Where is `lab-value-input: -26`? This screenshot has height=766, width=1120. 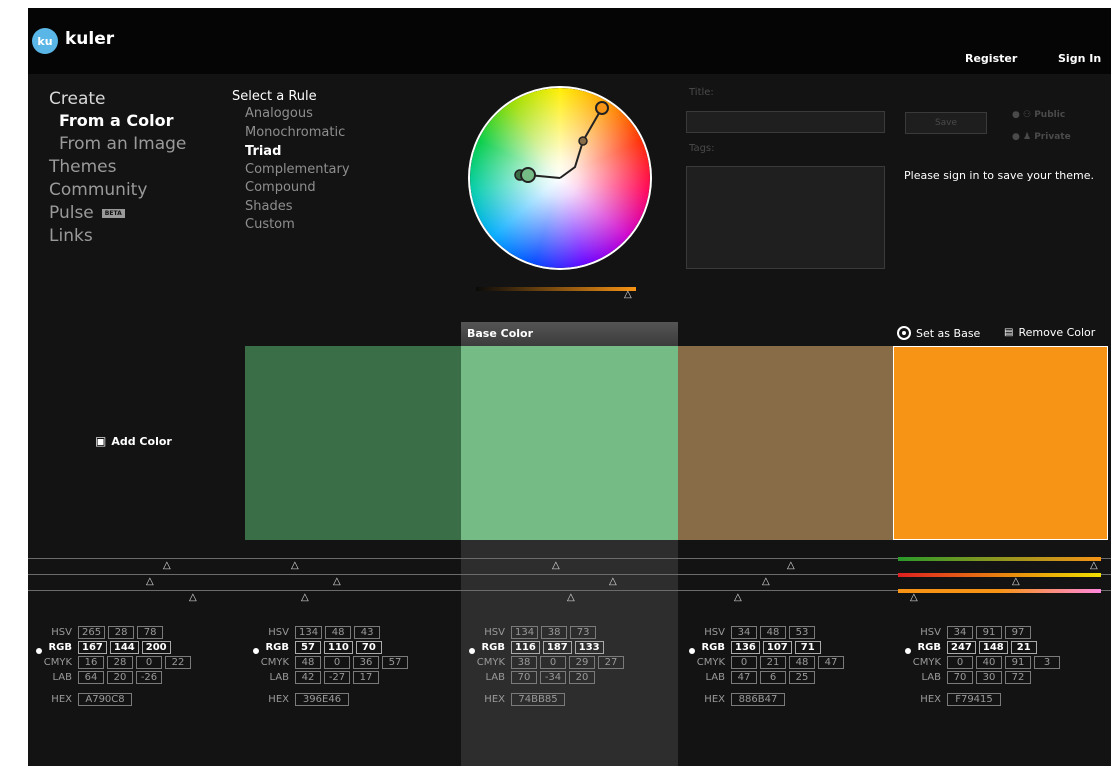 lab-value-input: -26 is located at coordinates (149, 677).